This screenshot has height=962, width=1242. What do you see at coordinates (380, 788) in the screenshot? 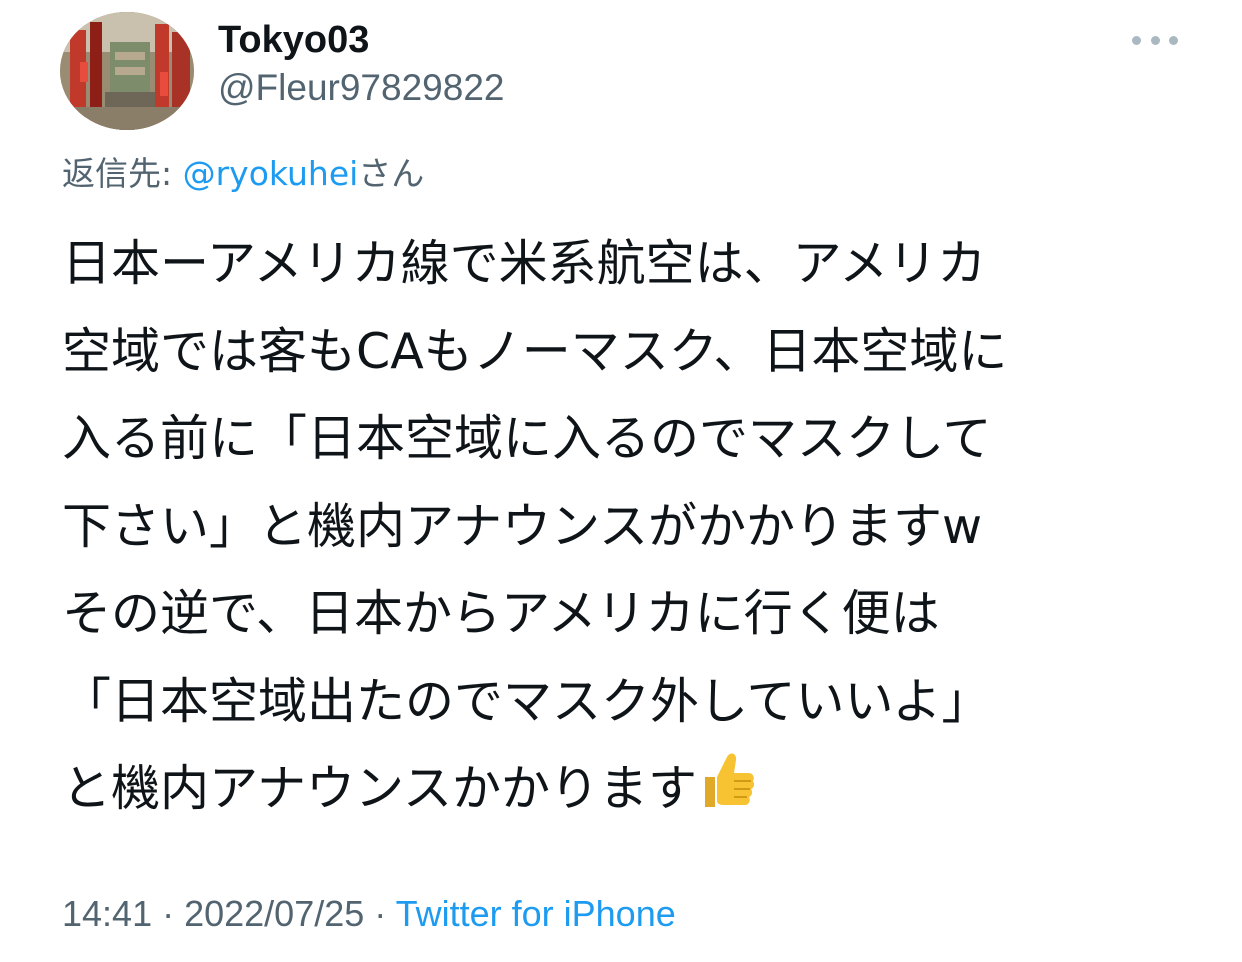
I see `tweet-text-line: と機内アナウンスかかります` at bounding box center [380, 788].